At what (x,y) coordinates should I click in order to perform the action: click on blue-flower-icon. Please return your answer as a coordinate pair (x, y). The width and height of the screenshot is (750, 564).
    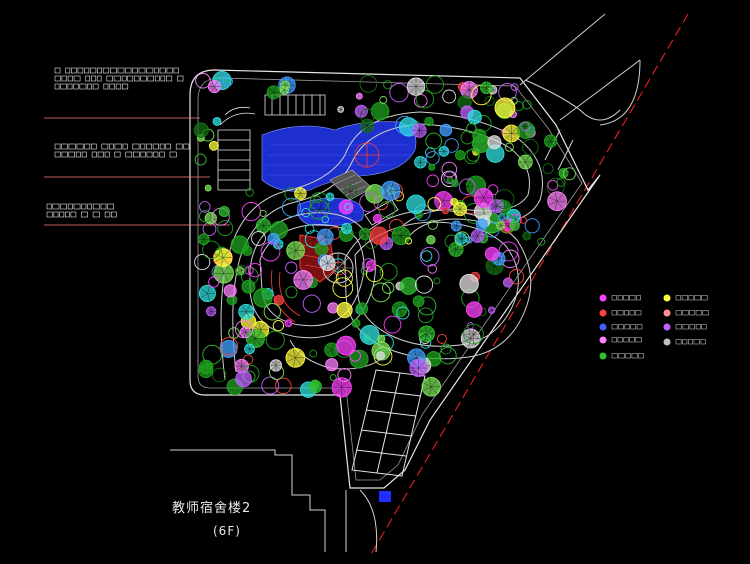
    Looking at the image, I should click on (621, 327).